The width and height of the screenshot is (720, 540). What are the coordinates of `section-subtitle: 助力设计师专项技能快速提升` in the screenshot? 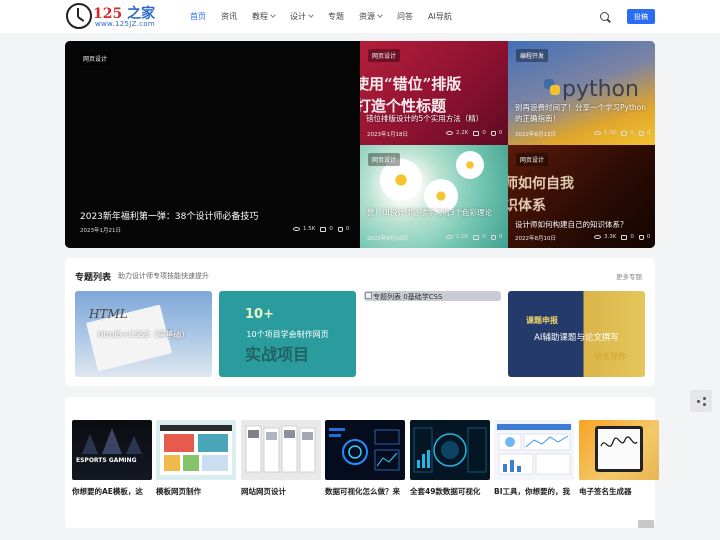 It's located at (163, 276).